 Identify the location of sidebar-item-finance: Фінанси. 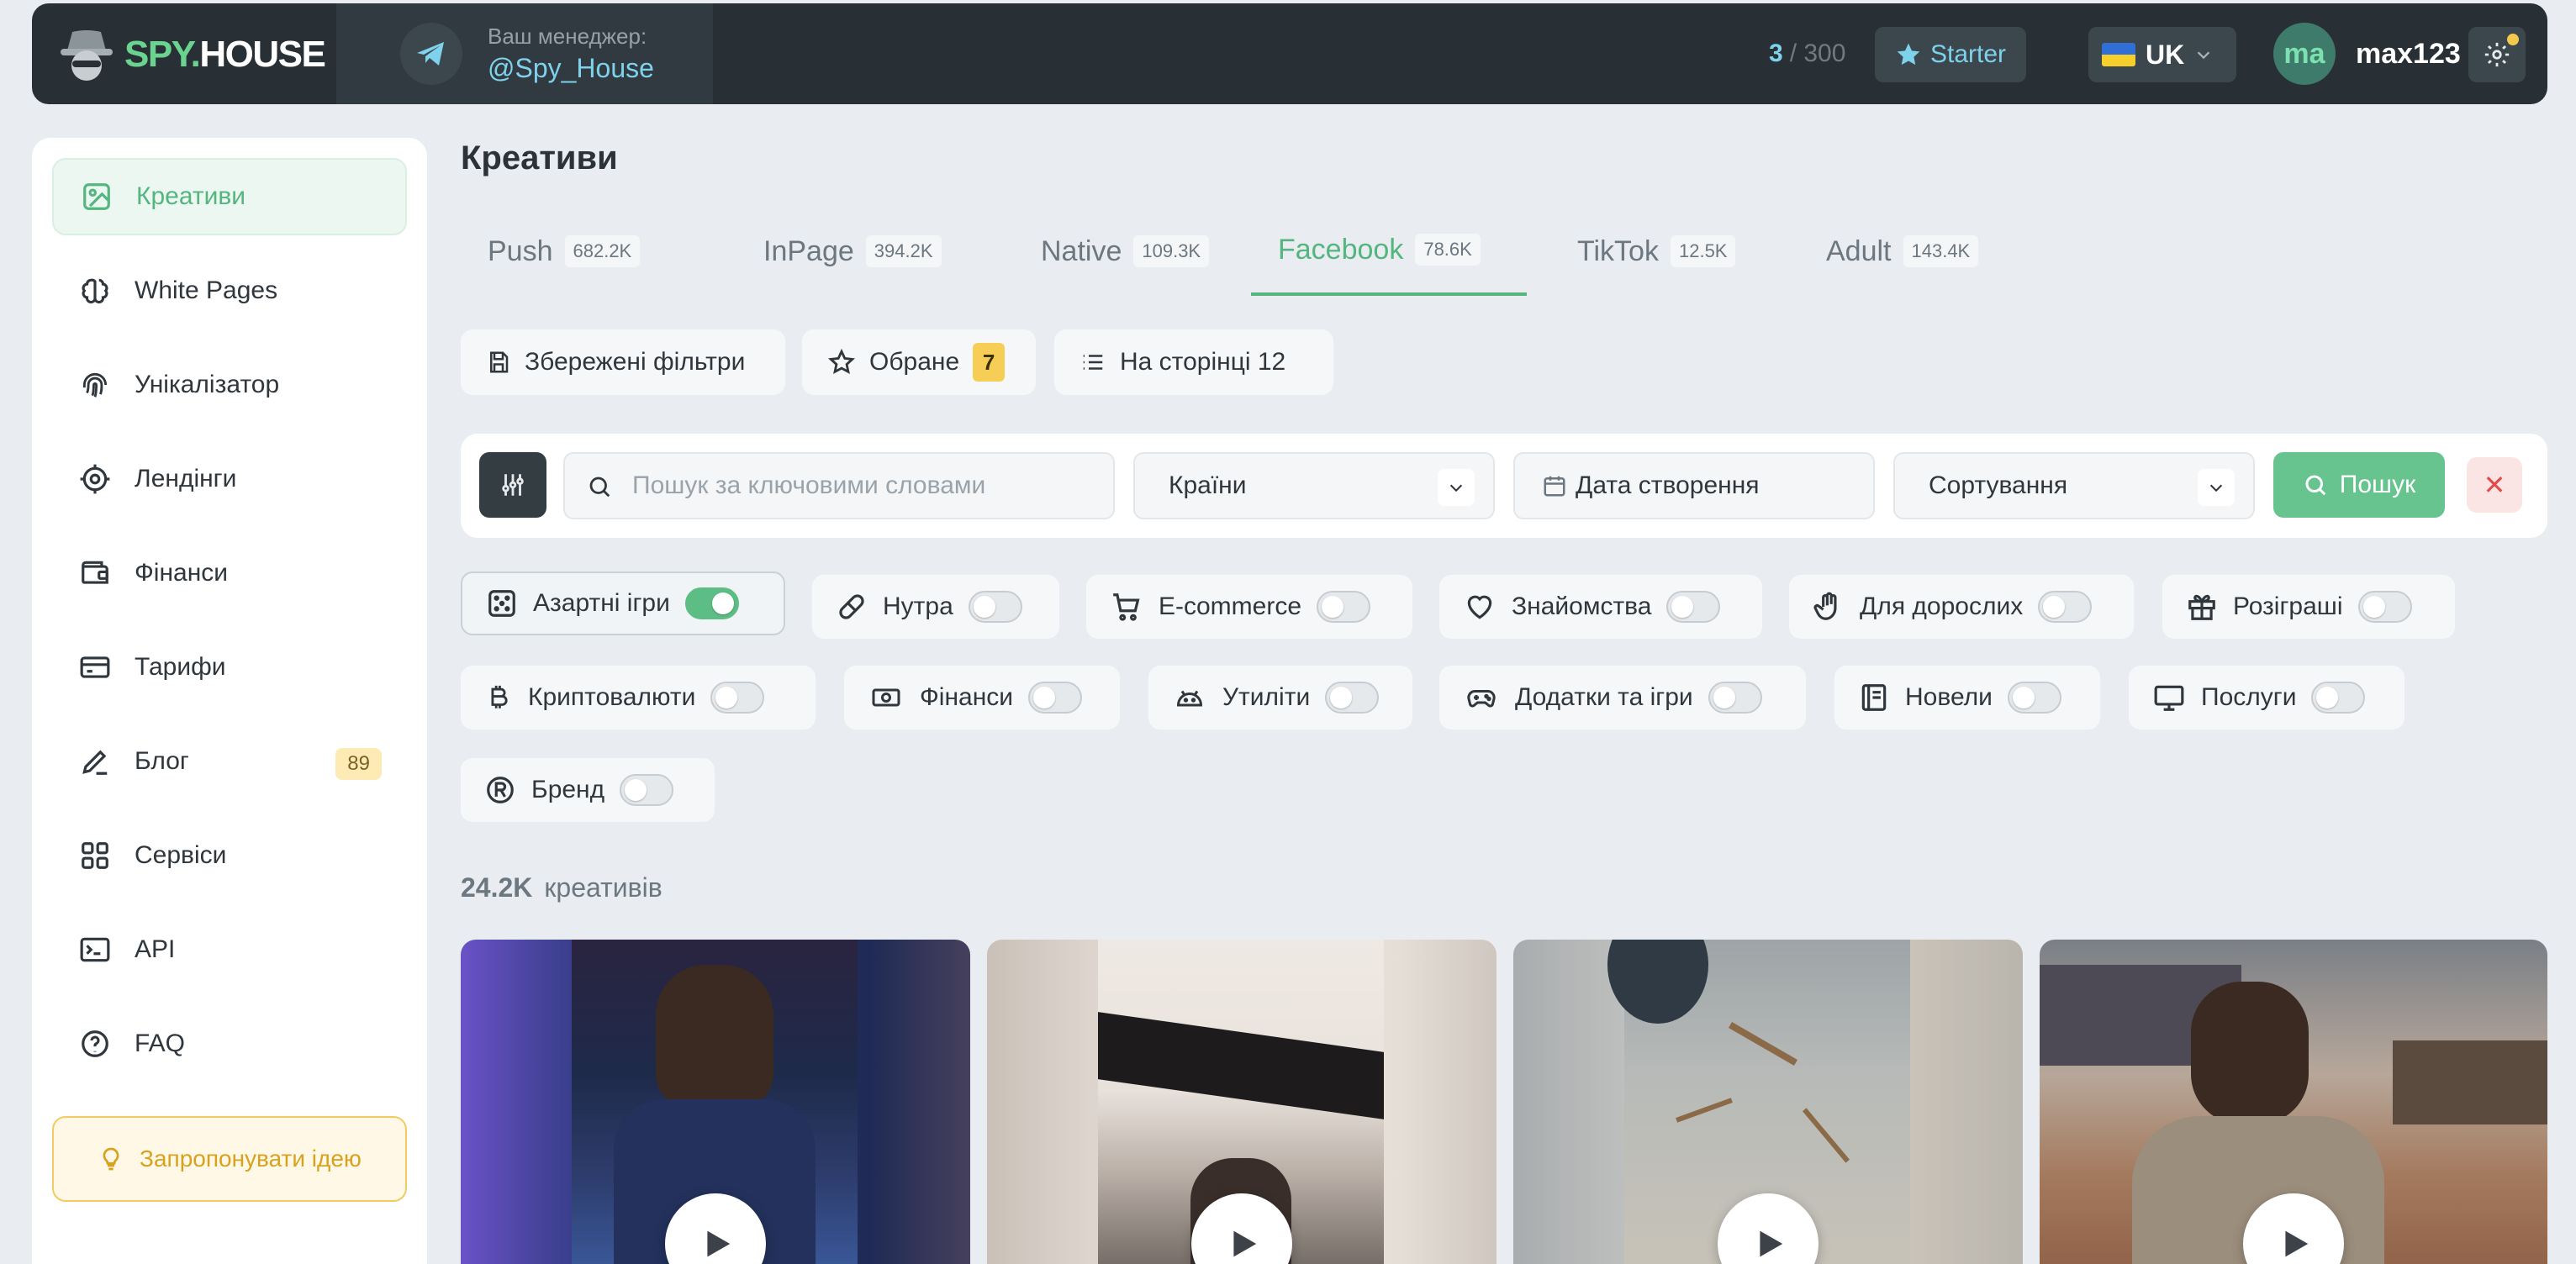
(230, 573).